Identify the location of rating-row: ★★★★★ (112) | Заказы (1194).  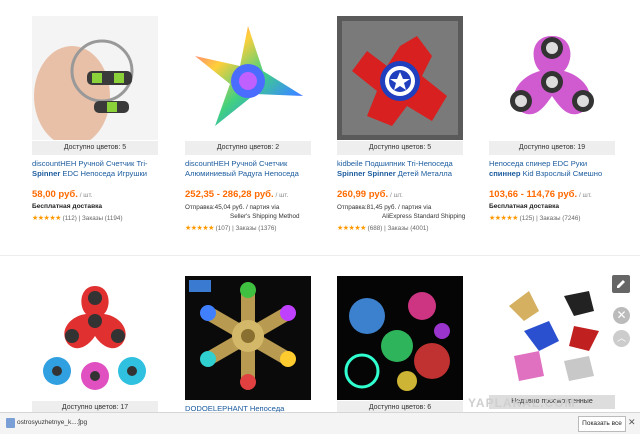
(77, 218).